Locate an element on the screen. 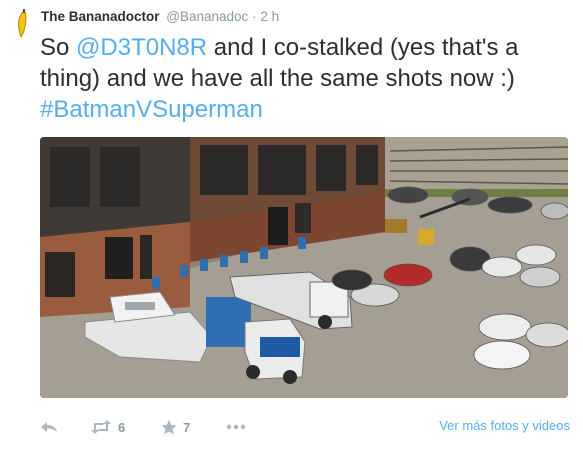  author-name: The Bananadoctor is located at coordinates (100, 16).